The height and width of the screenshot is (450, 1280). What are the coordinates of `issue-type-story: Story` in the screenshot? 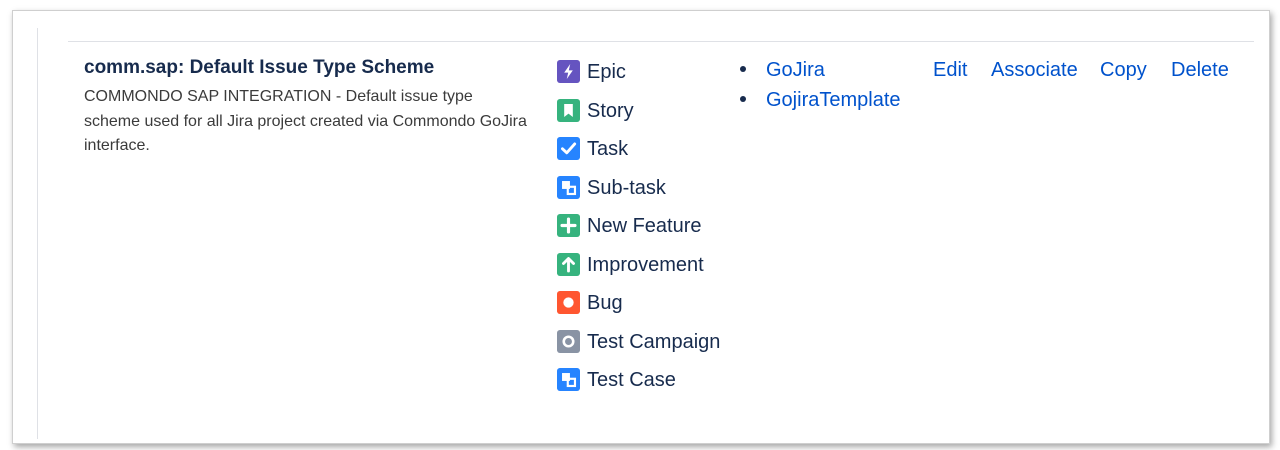 It's located at (642, 111).